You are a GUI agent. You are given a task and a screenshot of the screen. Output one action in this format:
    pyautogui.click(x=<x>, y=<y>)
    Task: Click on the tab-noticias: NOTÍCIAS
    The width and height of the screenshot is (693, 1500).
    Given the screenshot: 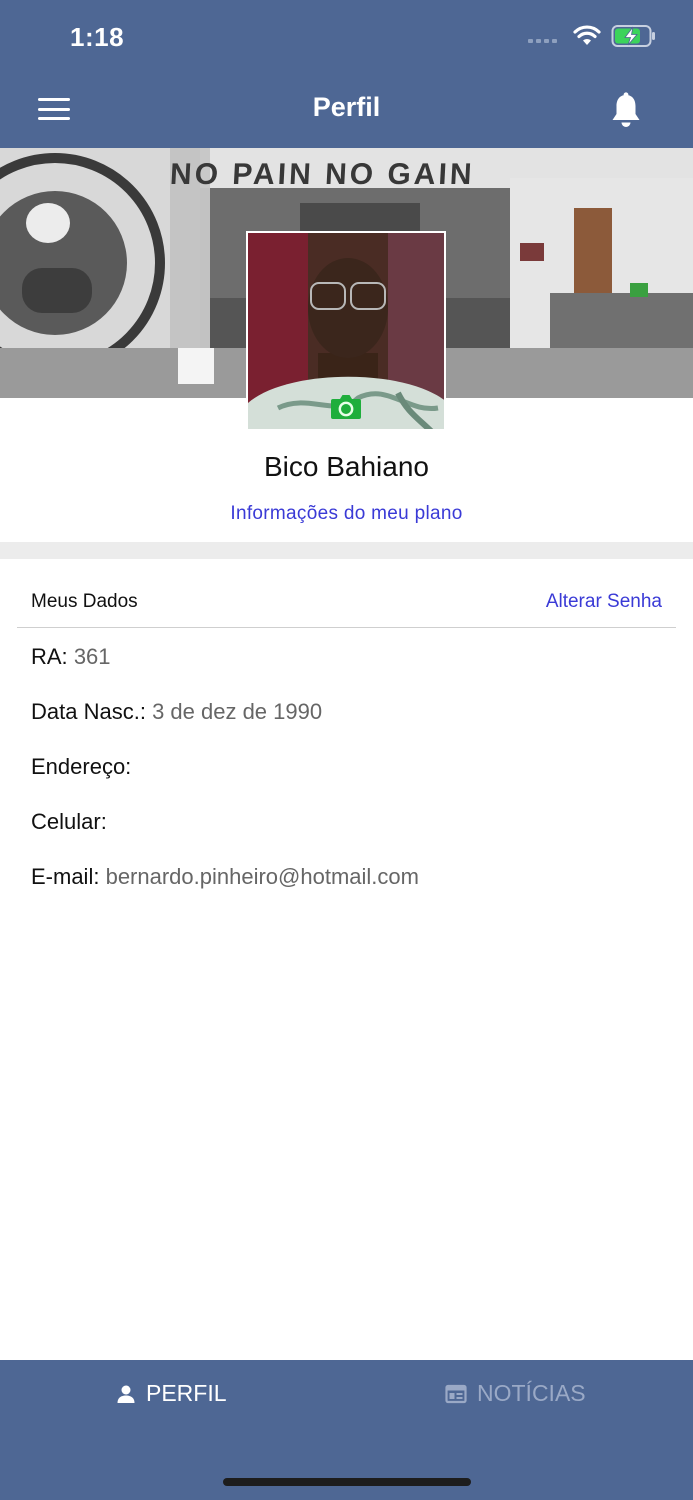 What is the action you would take?
    pyautogui.click(x=515, y=1393)
    